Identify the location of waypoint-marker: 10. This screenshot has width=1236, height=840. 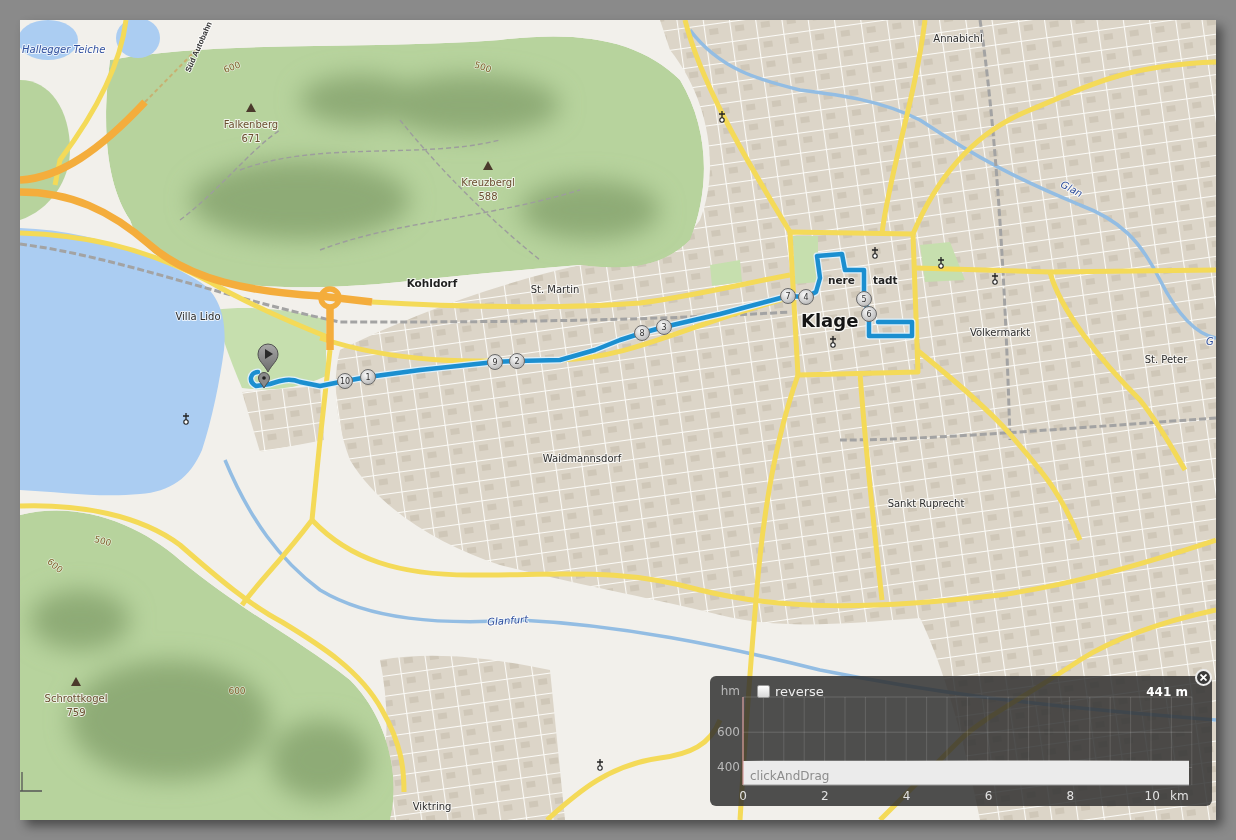
(345, 381).